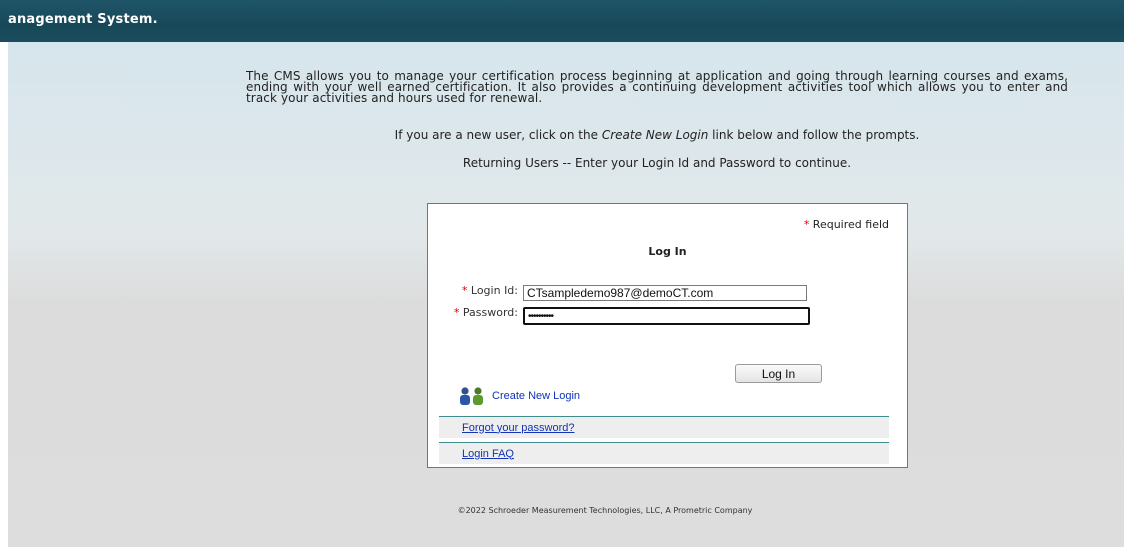 The width and height of the screenshot is (1124, 547). I want to click on login-button: Log In, so click(778, 373).